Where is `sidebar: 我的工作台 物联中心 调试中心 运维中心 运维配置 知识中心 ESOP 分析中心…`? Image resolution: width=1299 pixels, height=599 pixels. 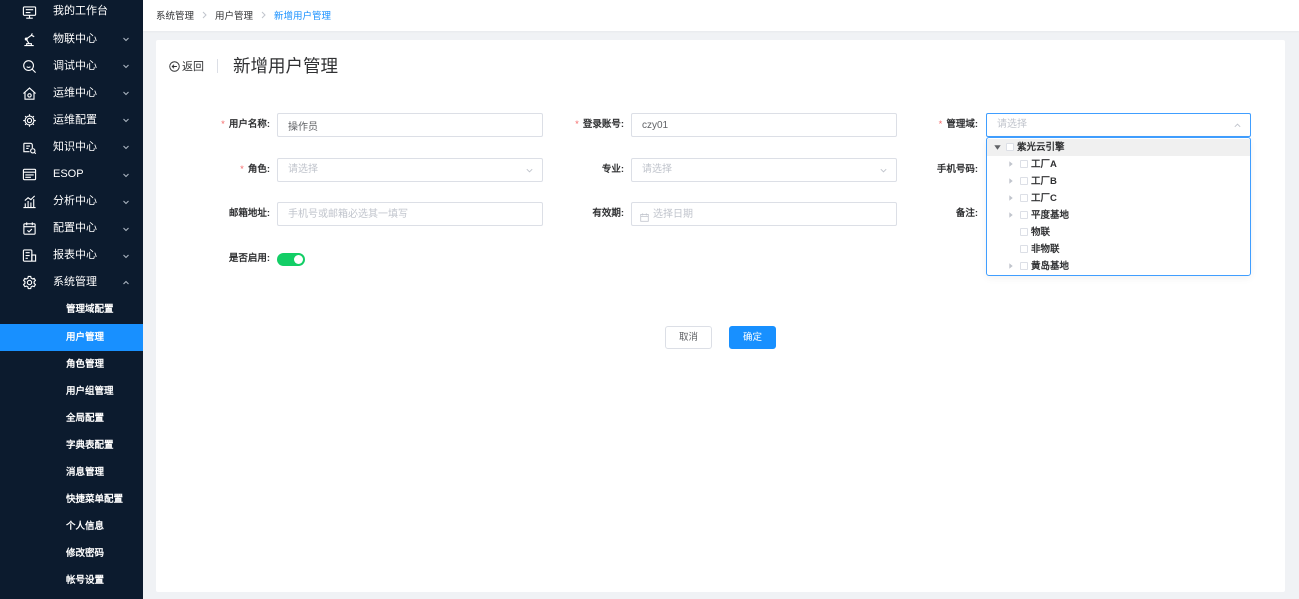
sidebar: 我的工作台 物联中心 调试中心 运维中心 运维配置 知识中心 ESOP 分析中心… is located at coordinates (71, 299).